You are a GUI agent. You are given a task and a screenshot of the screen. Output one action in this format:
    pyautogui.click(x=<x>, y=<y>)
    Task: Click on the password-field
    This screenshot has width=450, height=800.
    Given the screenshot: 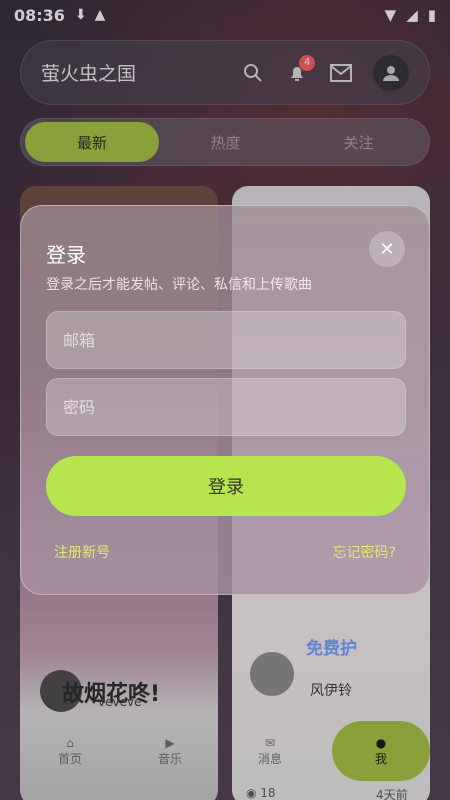 What is the action you would take?
    pyautogui.click(x=226, y=407)
    